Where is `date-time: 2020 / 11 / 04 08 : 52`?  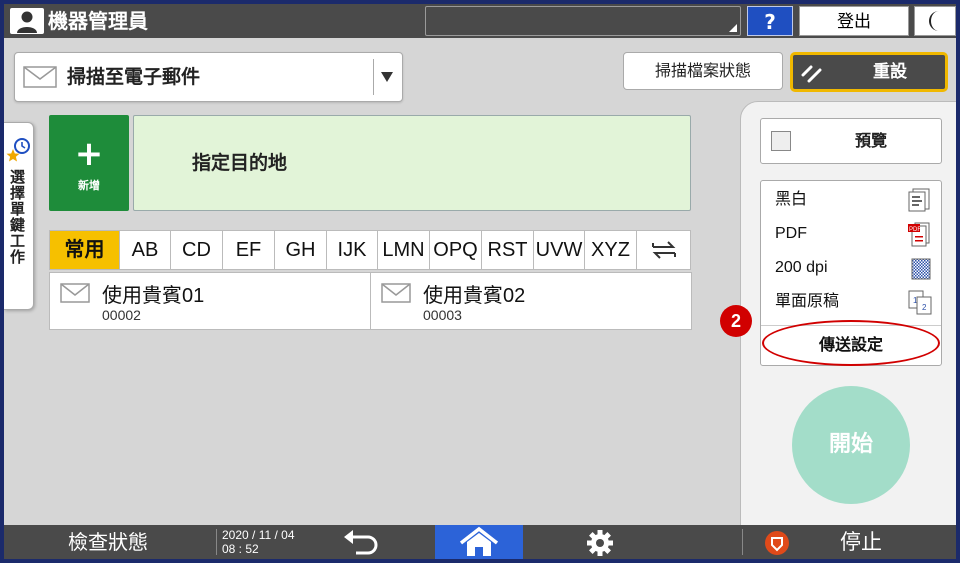 date-time: 2020 / 11 / 04 08 : 52 is located at coordinates (258, 542).